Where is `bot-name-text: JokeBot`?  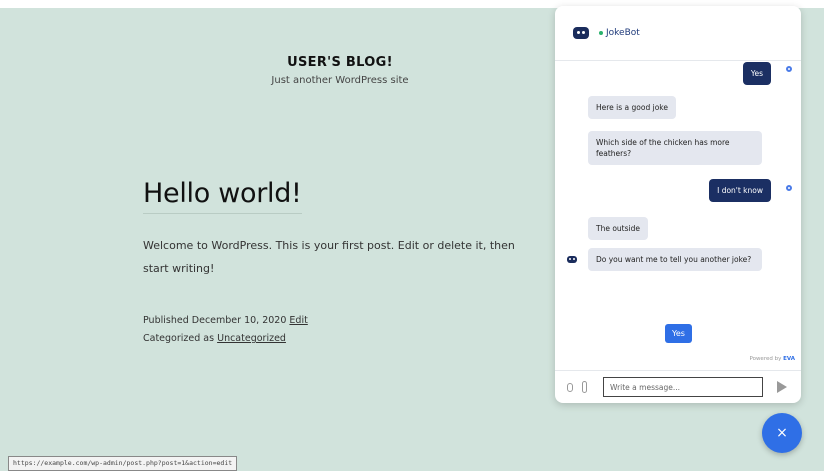
bot-name-text: JokeBot is located at coordinates (623, 33).